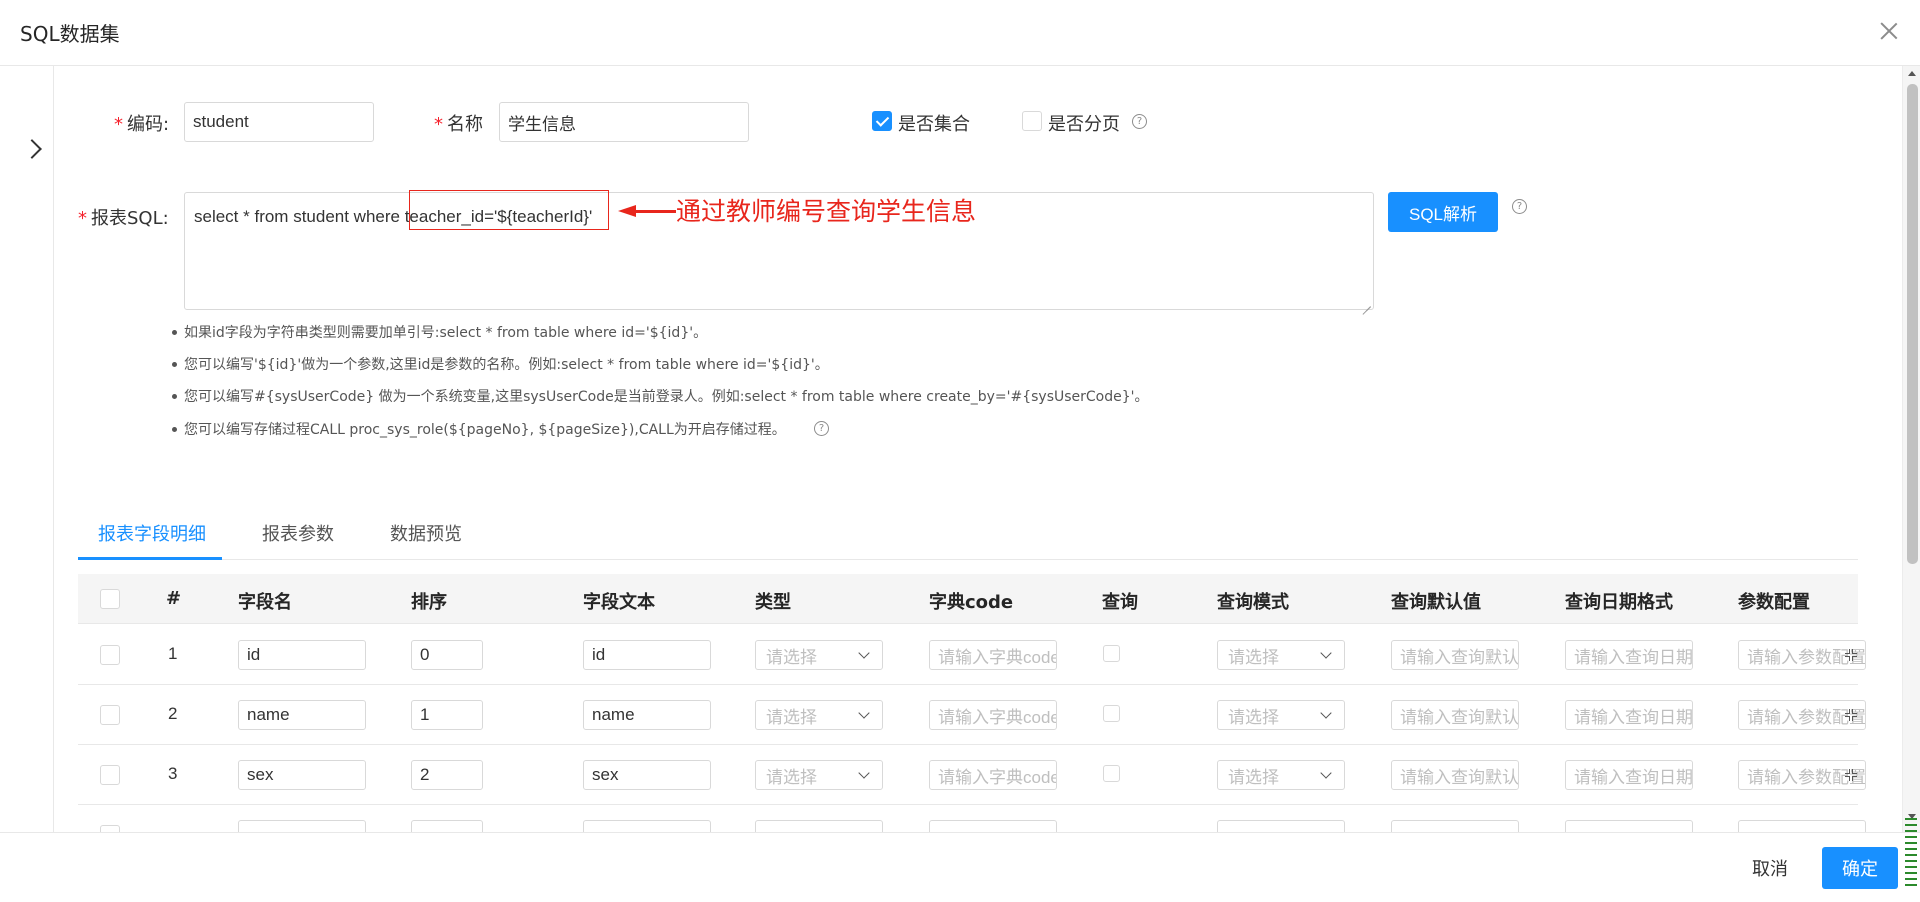 This screenshot has height=902, width=1920. I want to click on is-paged-label: 是否分页, so click(1084, 124).